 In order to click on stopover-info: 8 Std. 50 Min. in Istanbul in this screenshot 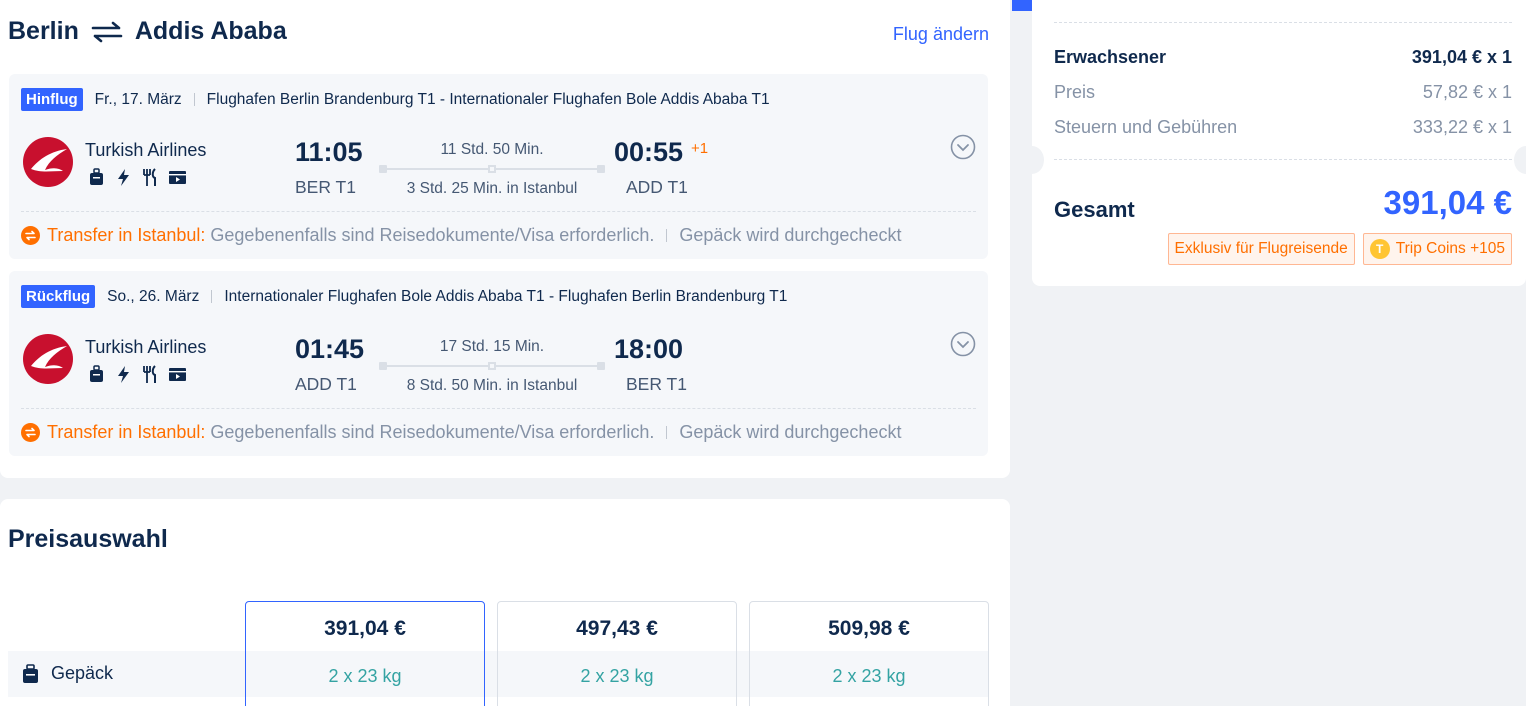, I will do `click(492, 385)`.